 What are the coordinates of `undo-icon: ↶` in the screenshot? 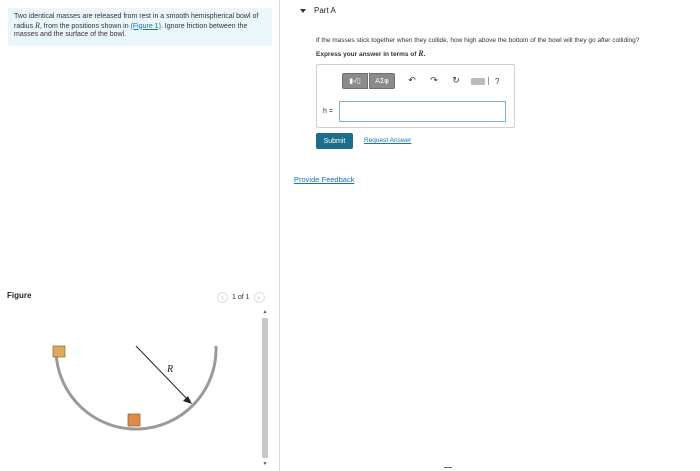 It's located at (412, 81).